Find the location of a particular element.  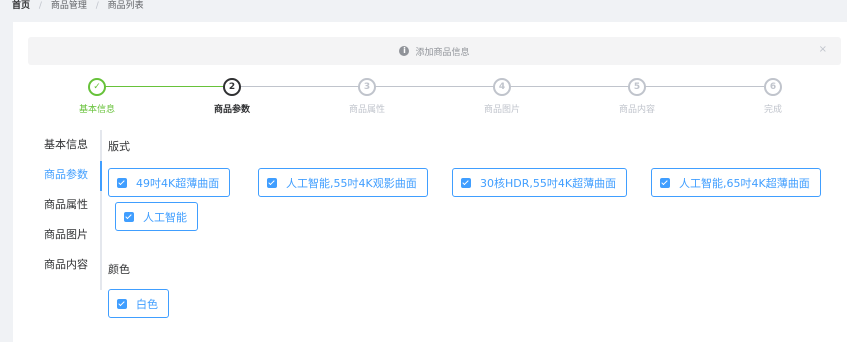

version-option-checkbox: 30核HDR,55吋4K超薄曲面 is located at coordinates (540, 182).